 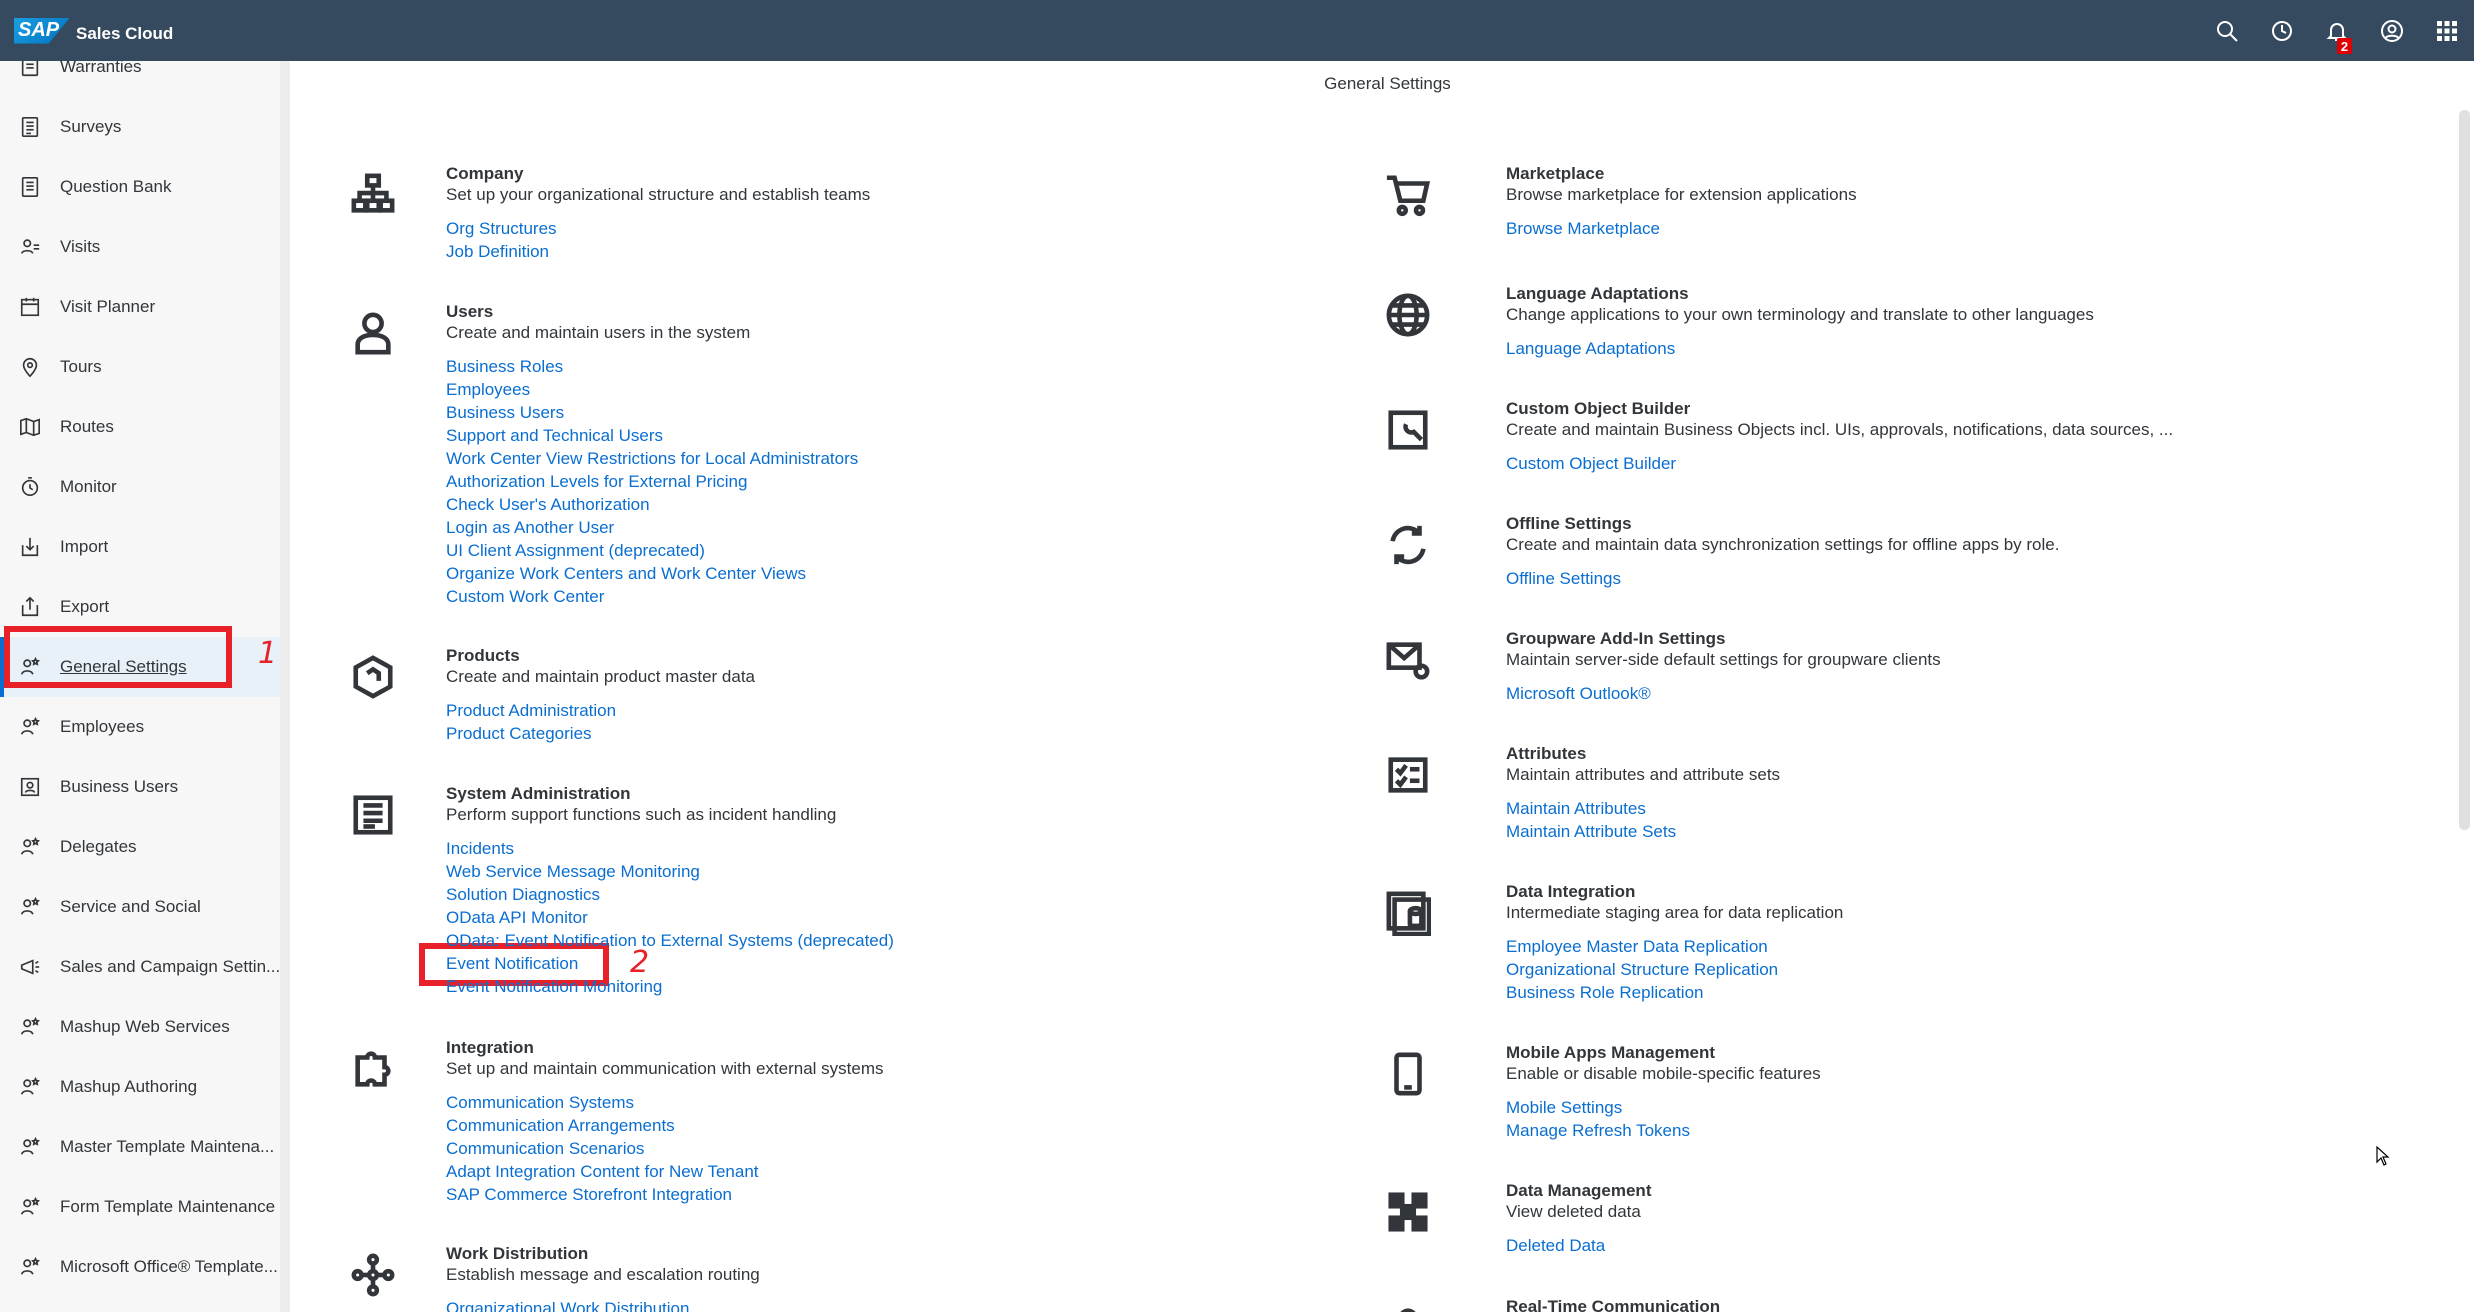 I want to click on search-icon, so click(x=2226, y=30).